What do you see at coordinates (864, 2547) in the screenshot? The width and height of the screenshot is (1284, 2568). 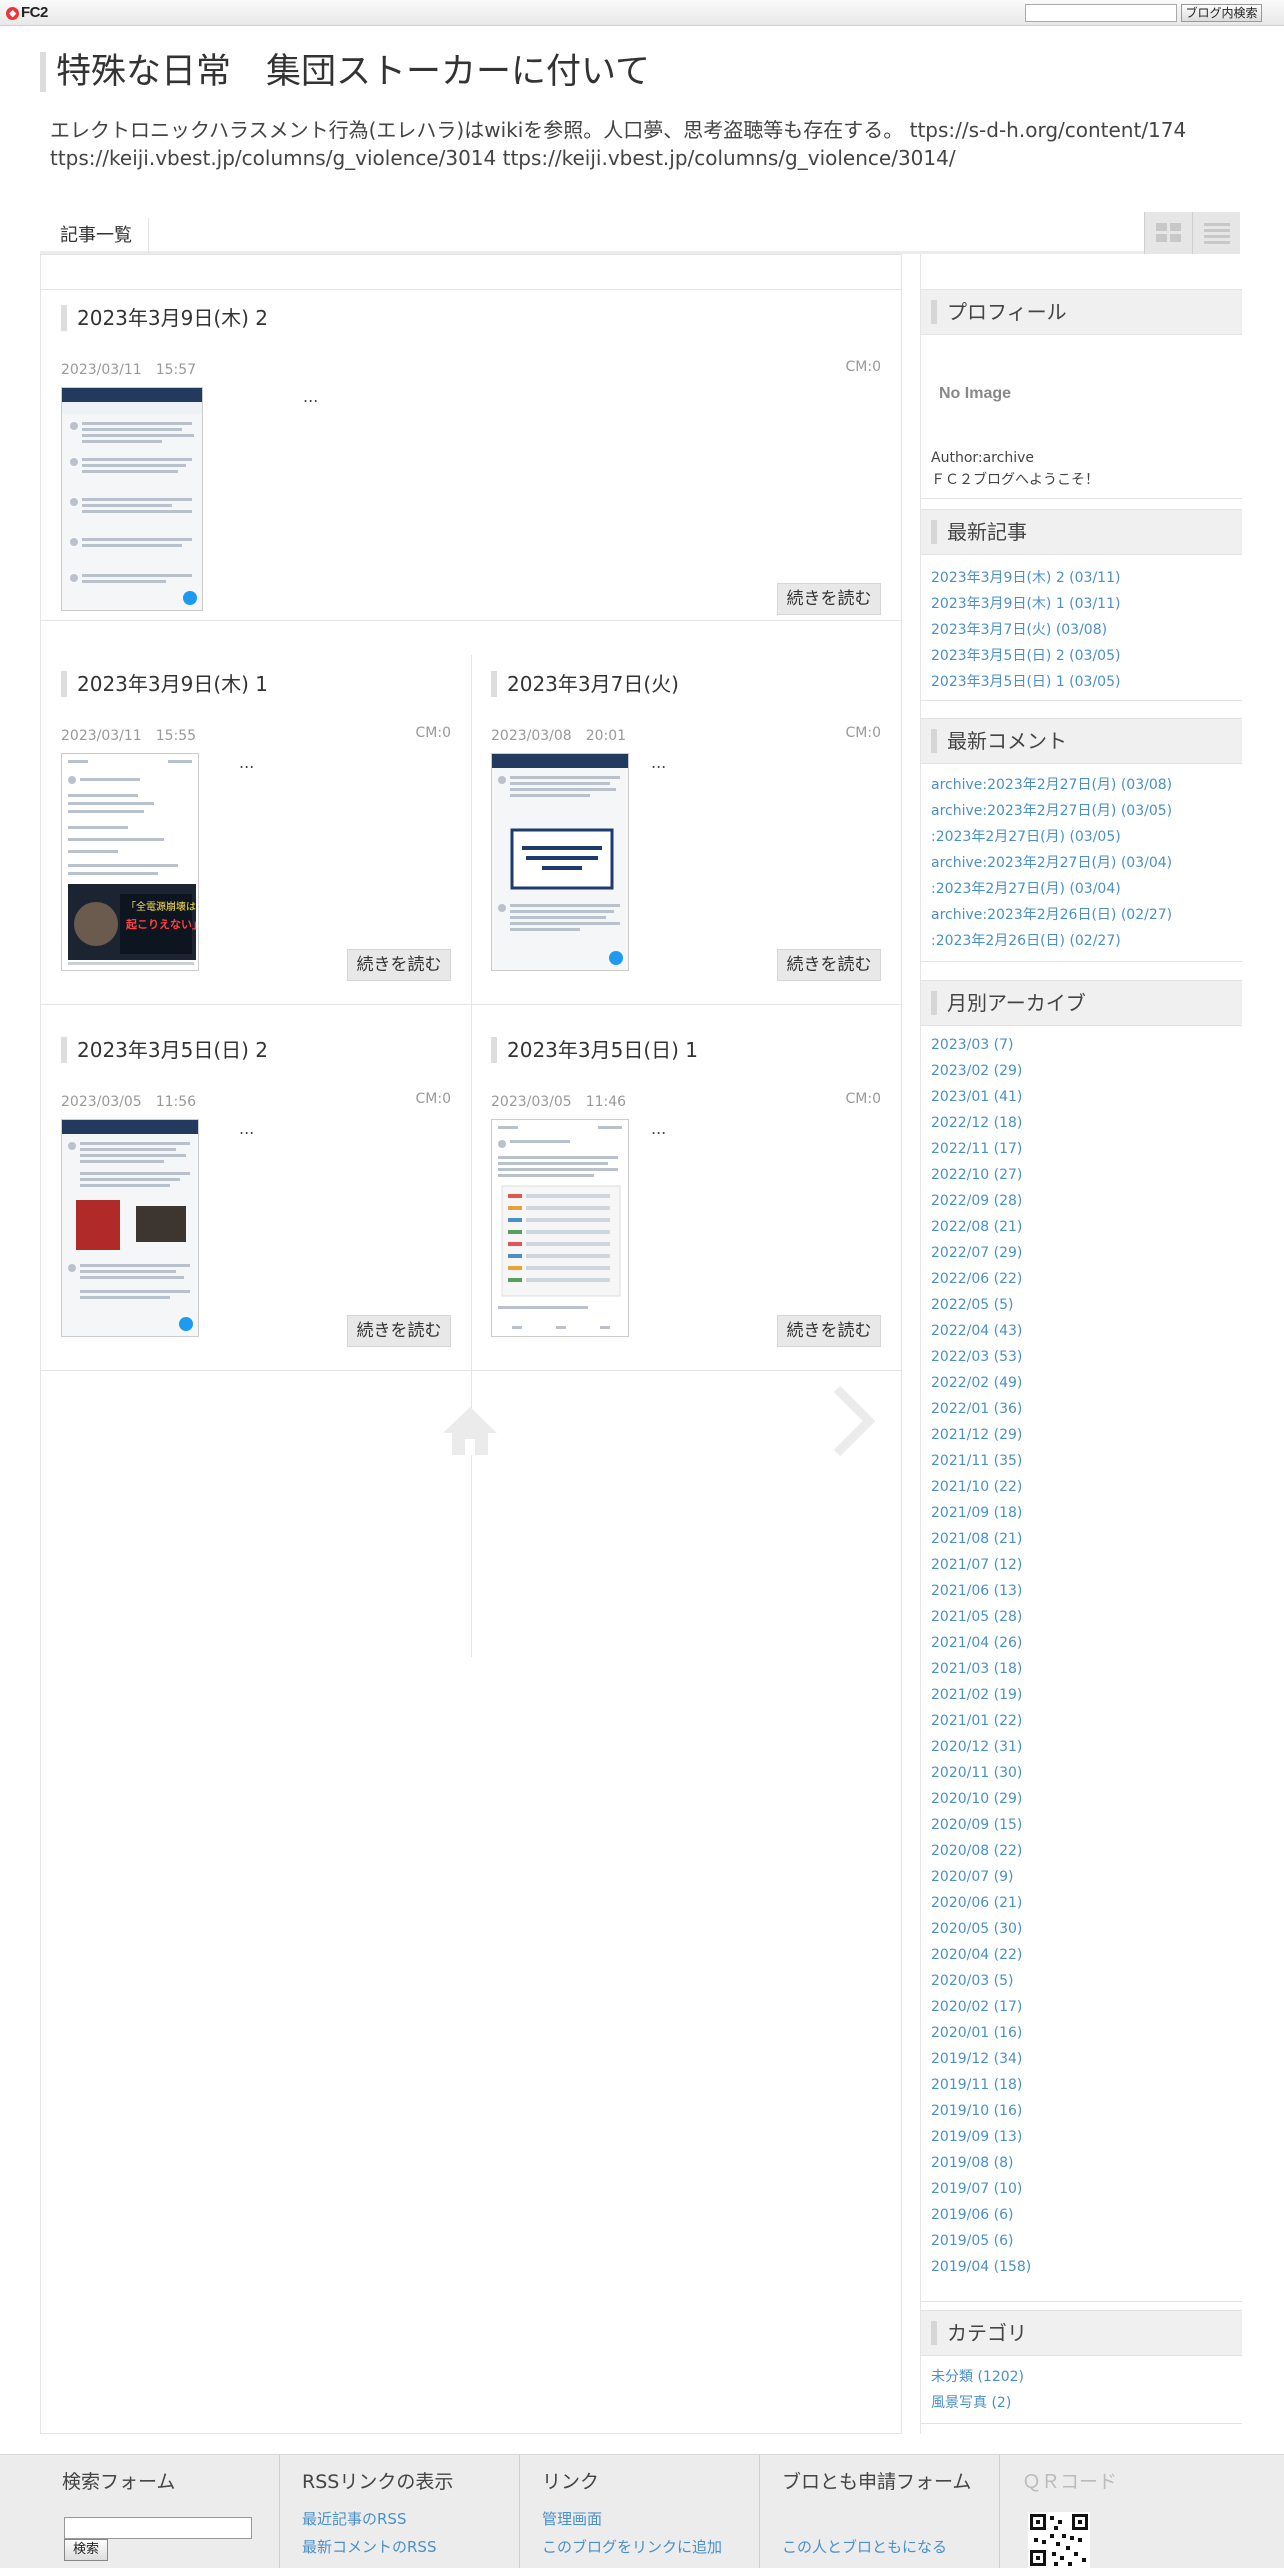 I see `become-friend-link: この人とブロともになる` at bounding box center [864, 2547].